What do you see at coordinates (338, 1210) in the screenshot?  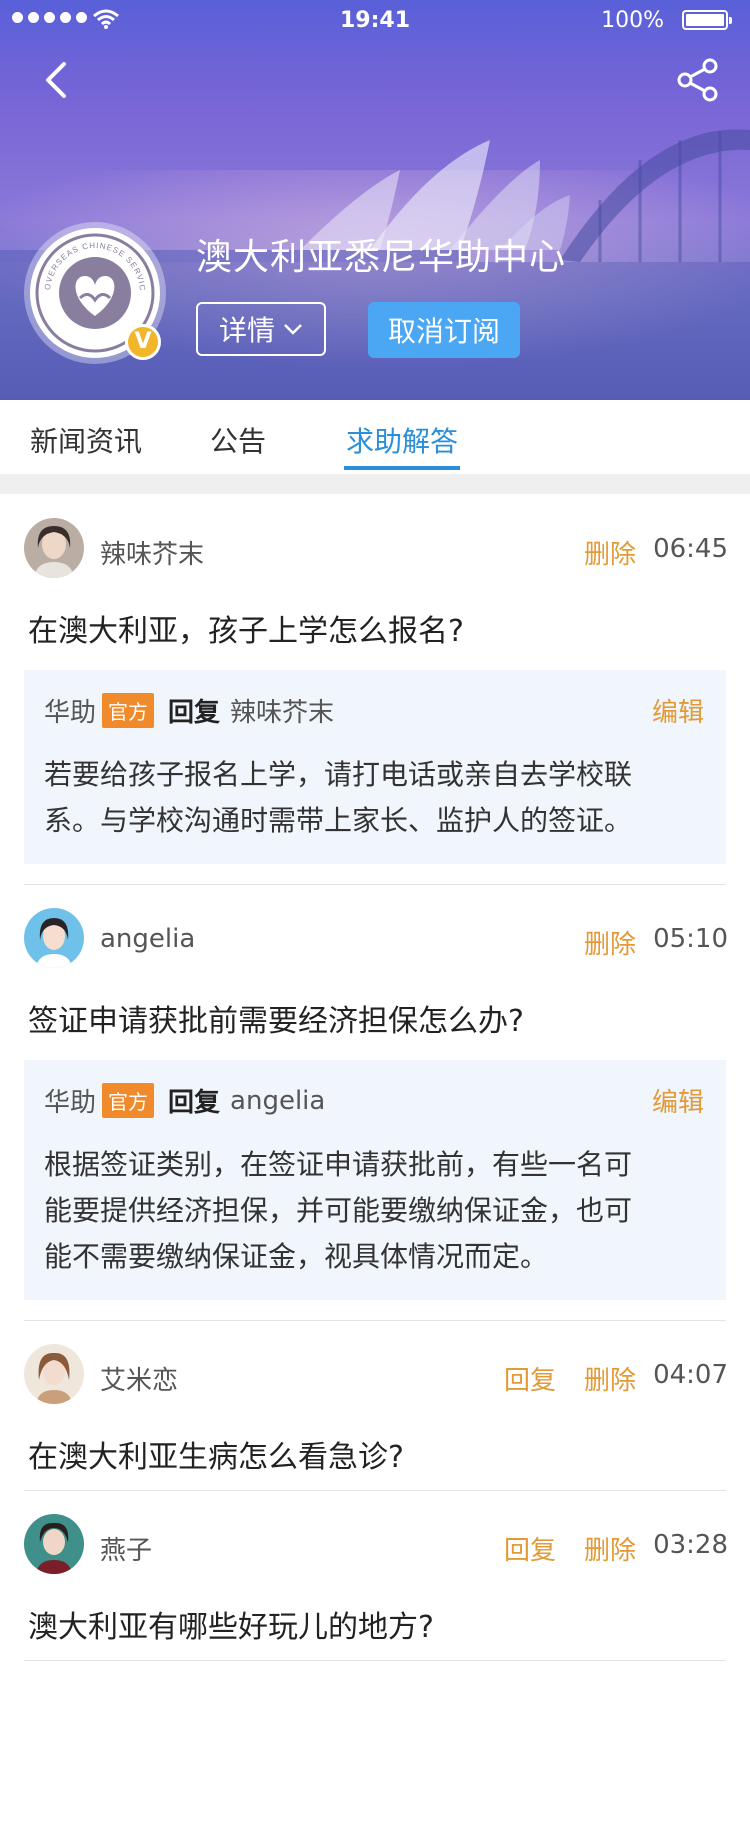 I see `reply-line: 能要提供经济担保，并可能要缴纳保证金，也可` at bounding box center [338, 1210].